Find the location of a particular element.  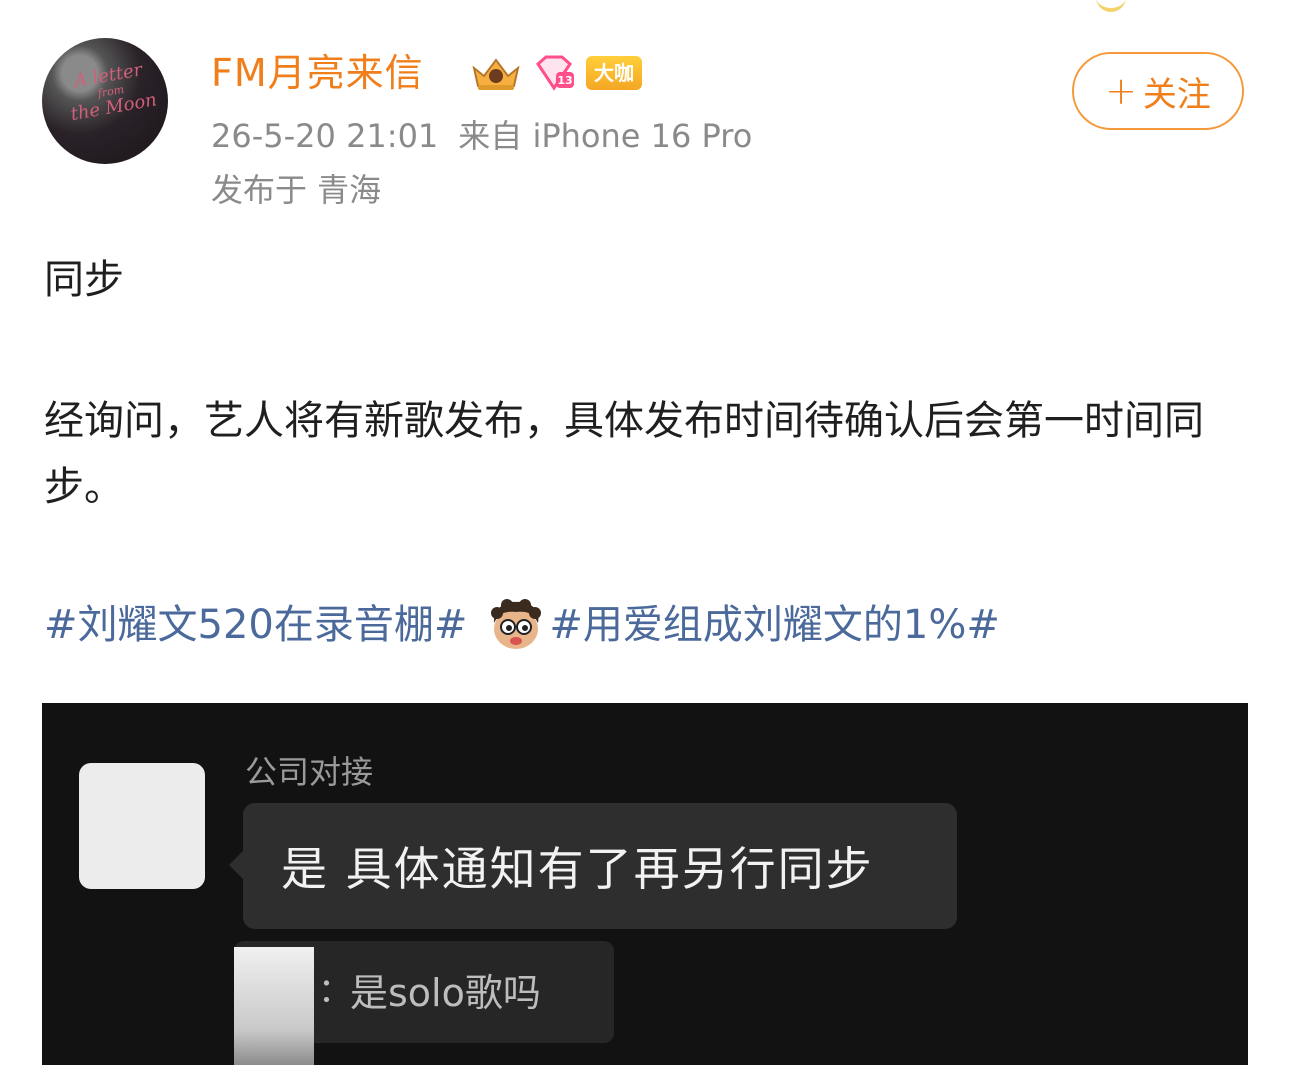

plus-icon: + is located at coordinates (1121, 91).